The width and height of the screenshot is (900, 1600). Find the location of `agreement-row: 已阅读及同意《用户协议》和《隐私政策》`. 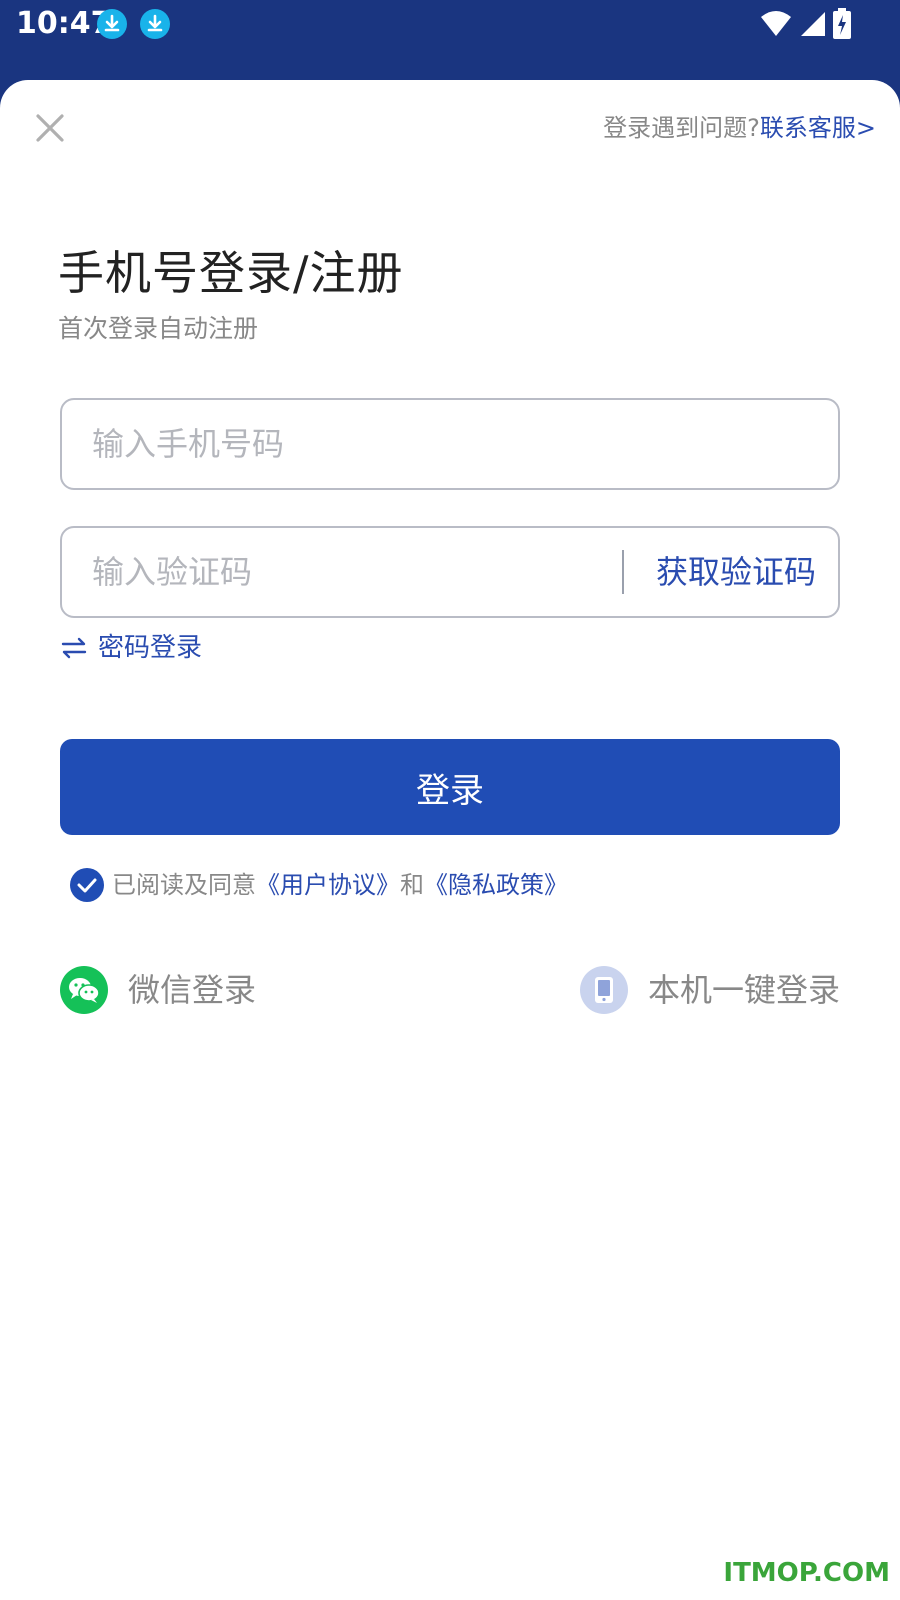

agreement-row: 已阅读及同意《用户协议》和《隐私政策》 is located at coordinates (319, 885).